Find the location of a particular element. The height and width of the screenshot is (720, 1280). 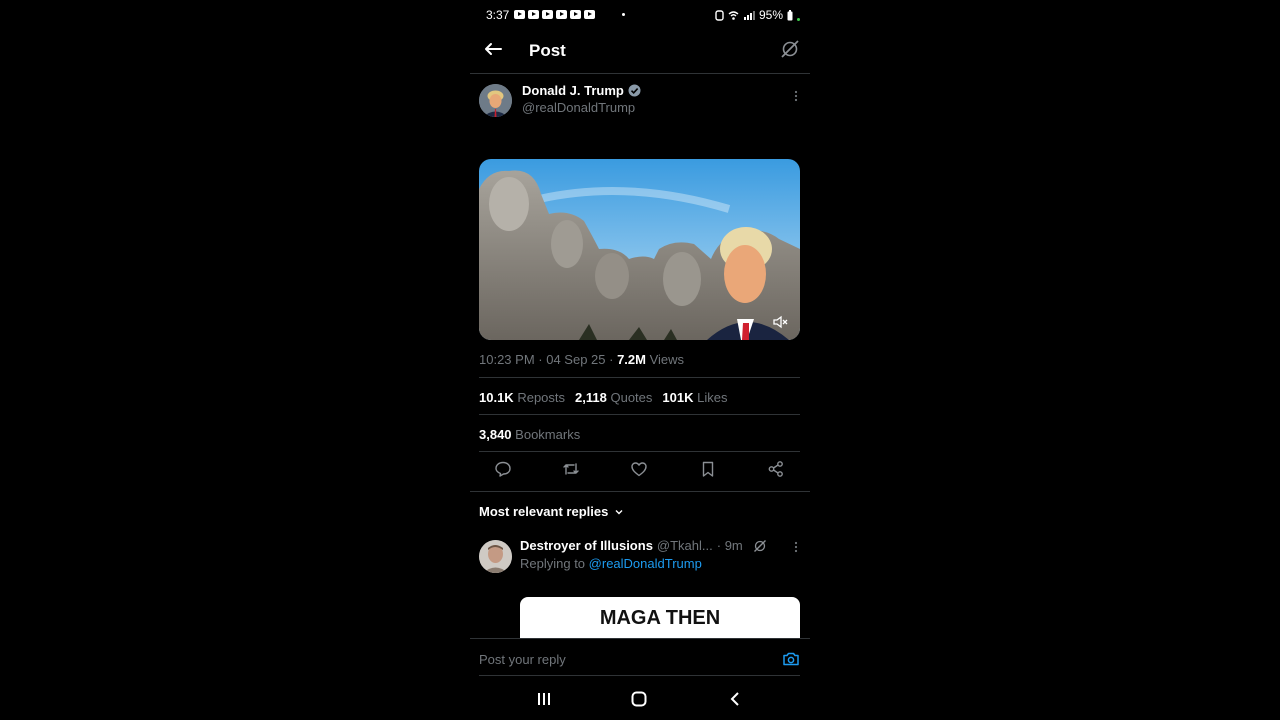

reply-composer: Post your reply is located at coordinates (639, 662).